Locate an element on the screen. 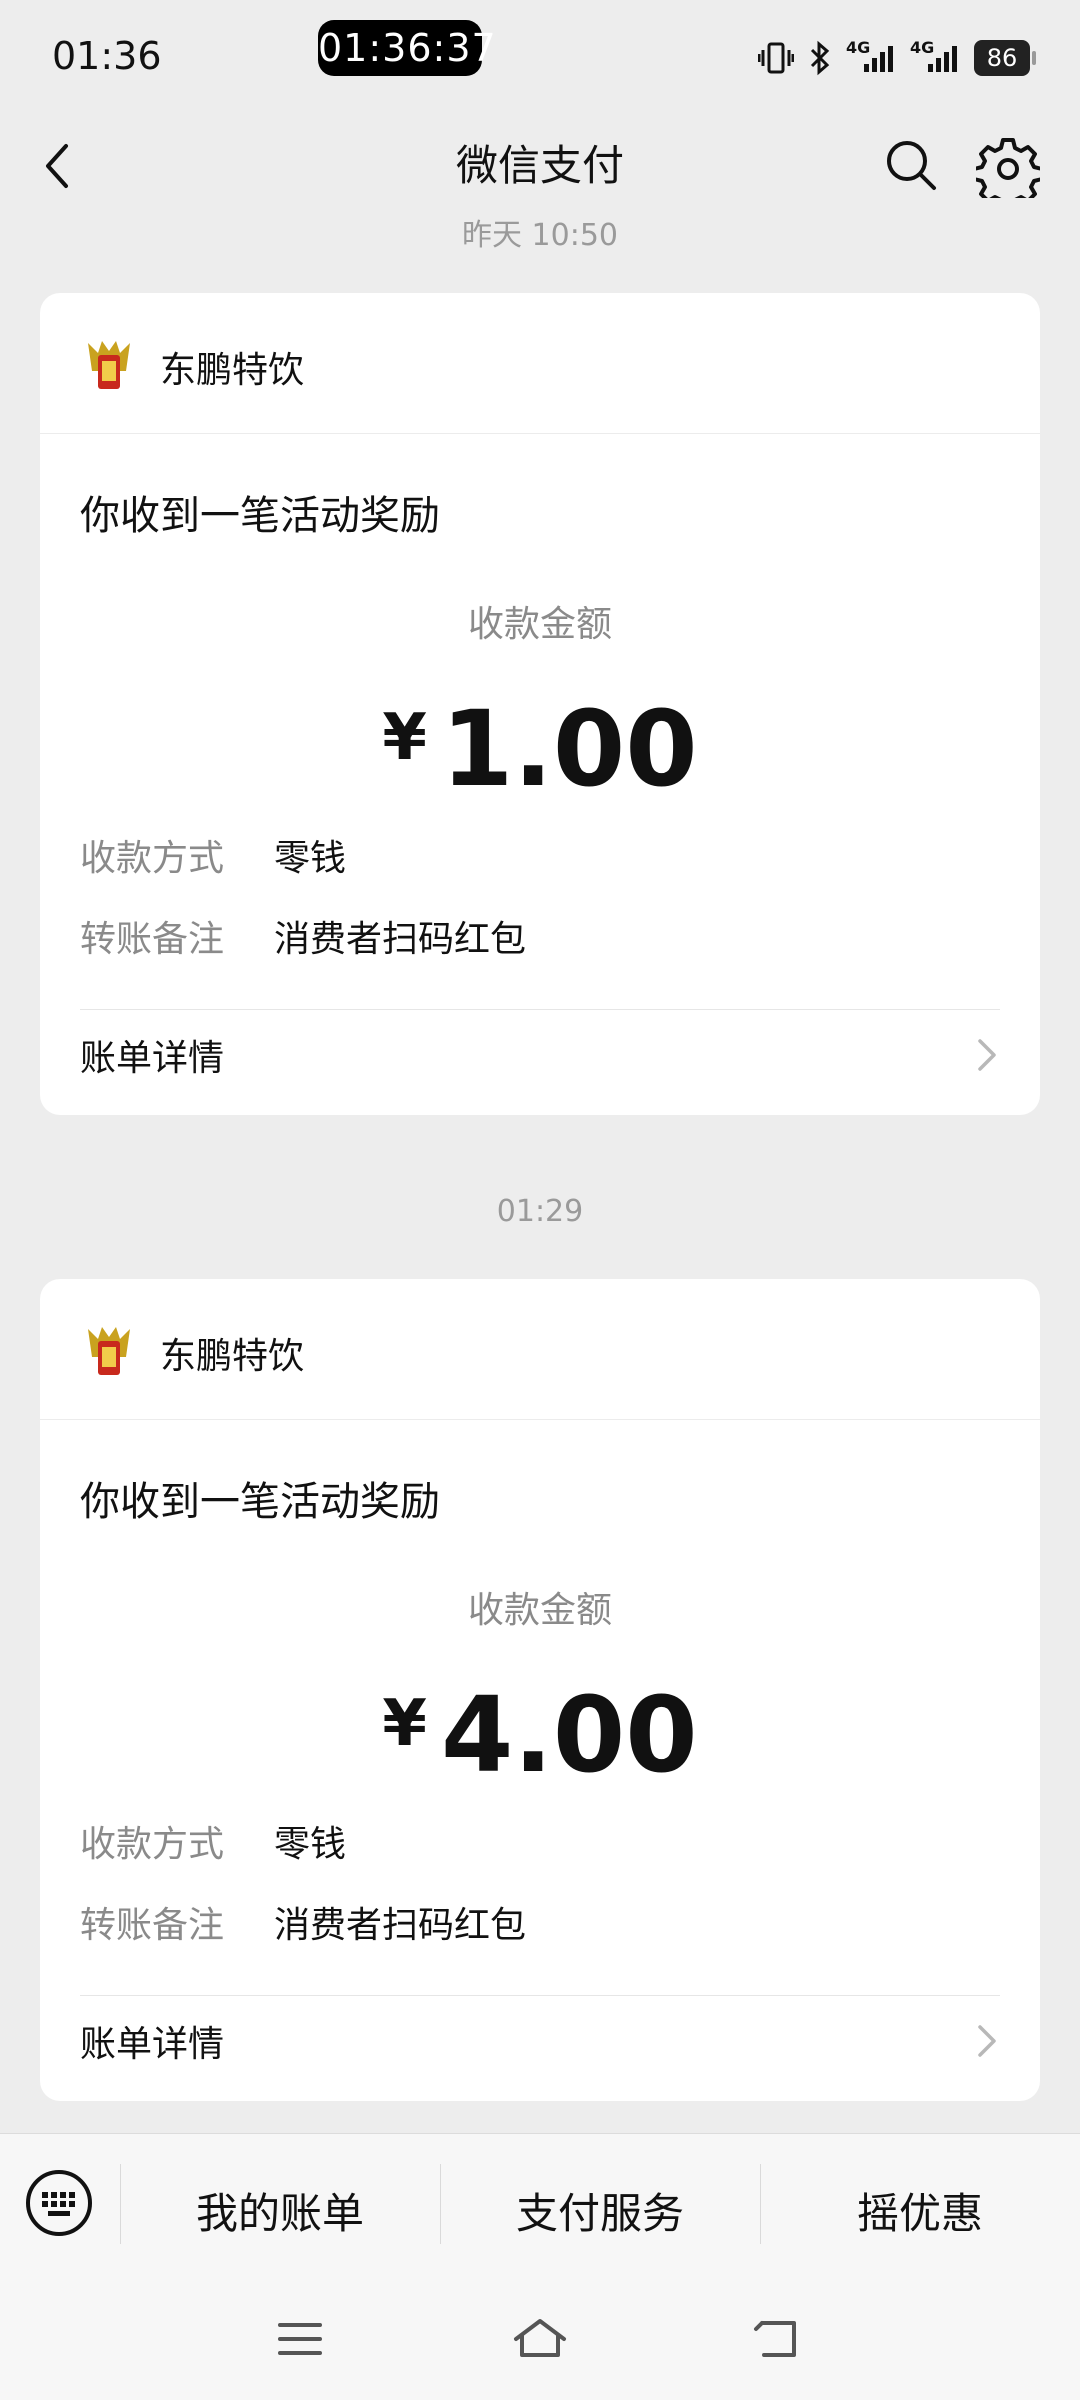 This screenshot has width=1080, height=2400. amount: ¥4.00 is located at coordinates (540, 1729).